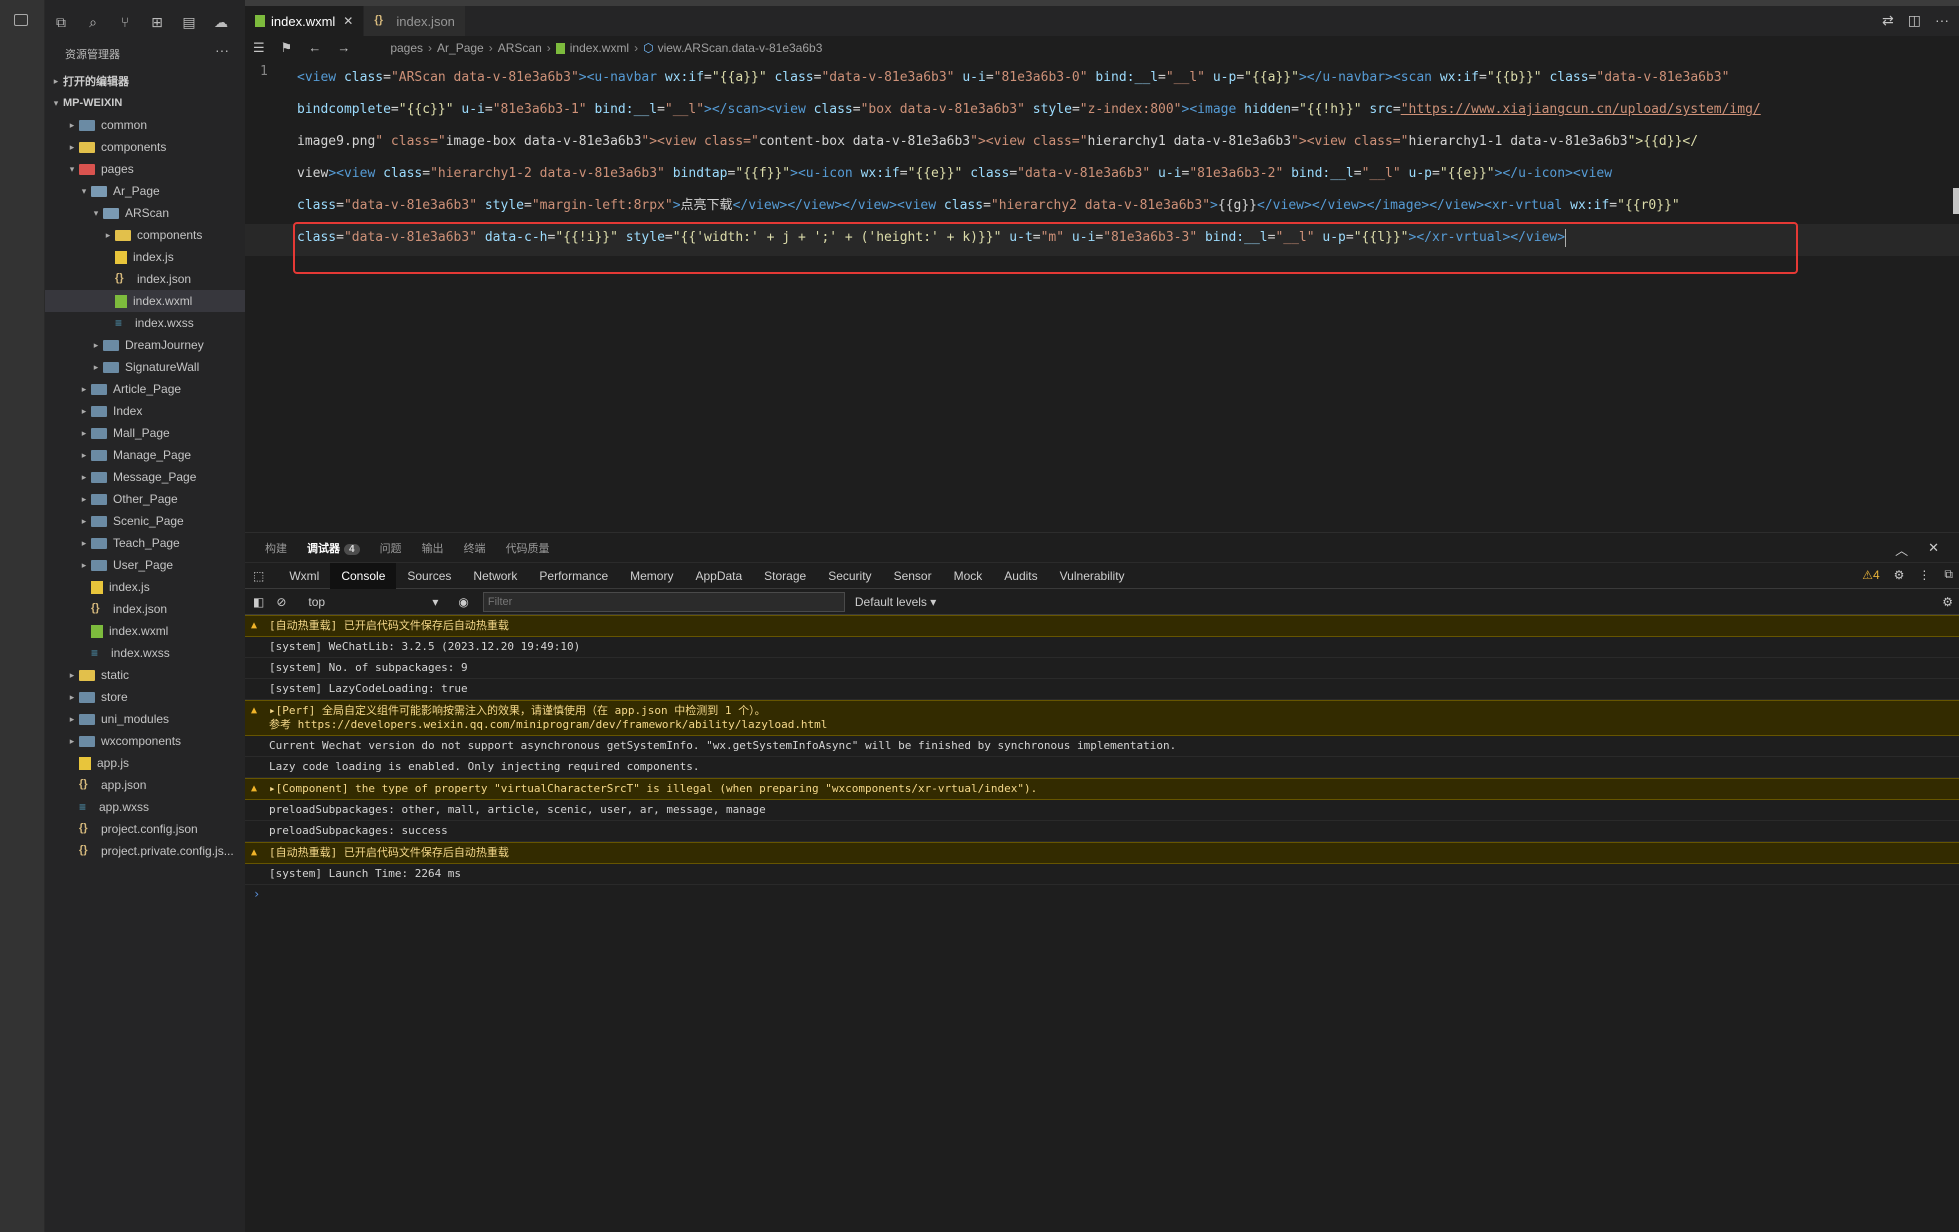 This screenshot has height=1232, width=1959. I want to click on devtools-tab: Audits, so click(1020, 576).